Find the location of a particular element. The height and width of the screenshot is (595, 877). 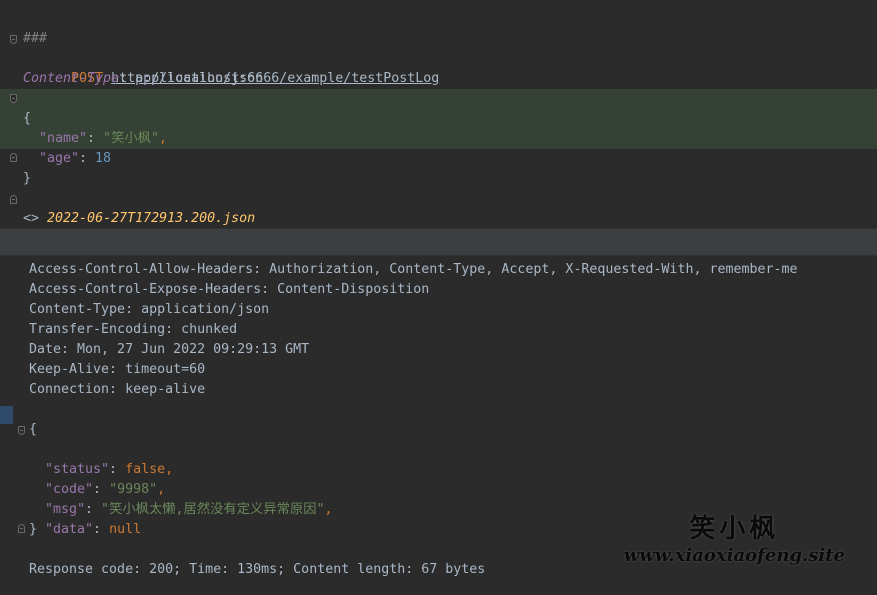

watermark-site: www.xiaoxiaofeng.site is located at coordinates (734, 555).